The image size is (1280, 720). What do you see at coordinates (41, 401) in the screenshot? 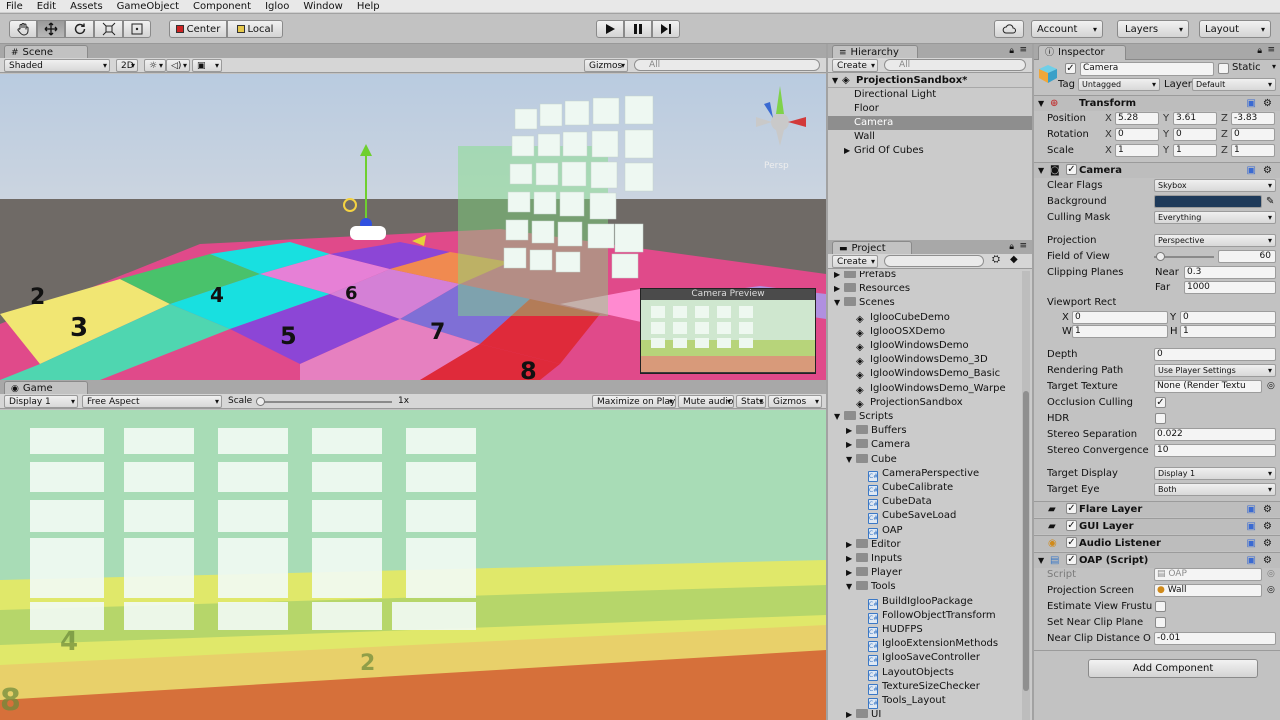
I see `display-dropdown: Display 1` at bounding box center [41, 401].